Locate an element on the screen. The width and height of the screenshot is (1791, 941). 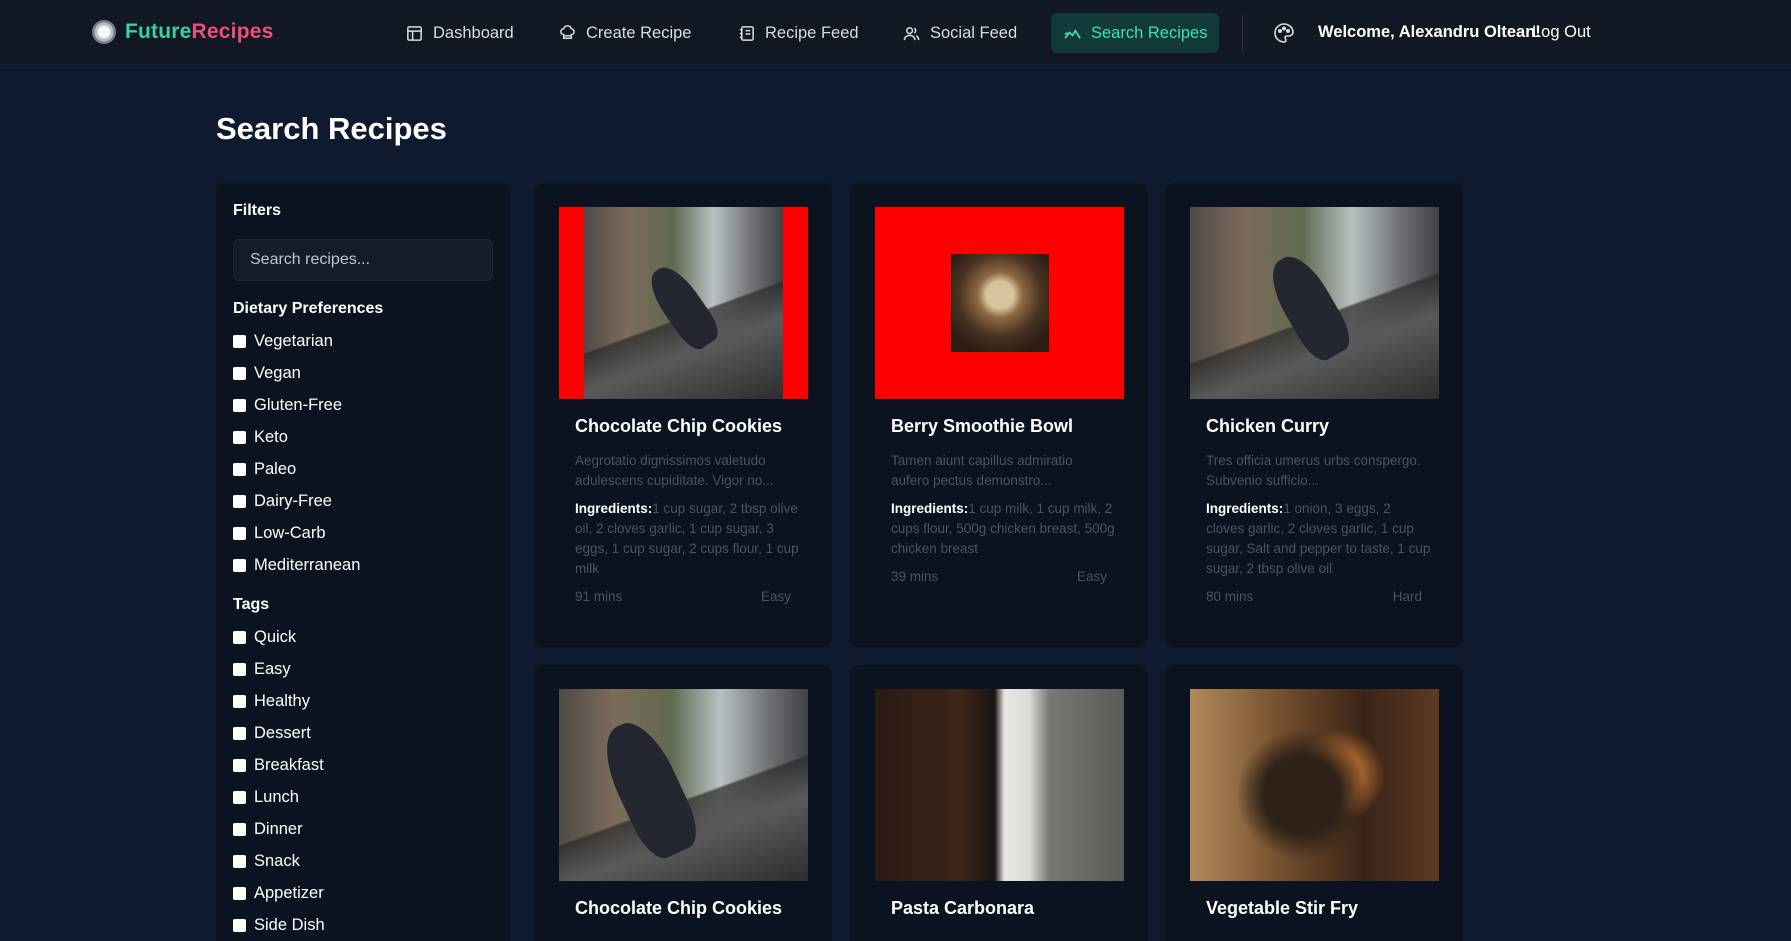
checkbox-mediterranean: Mediterranean is located at coordinates (296, 565).